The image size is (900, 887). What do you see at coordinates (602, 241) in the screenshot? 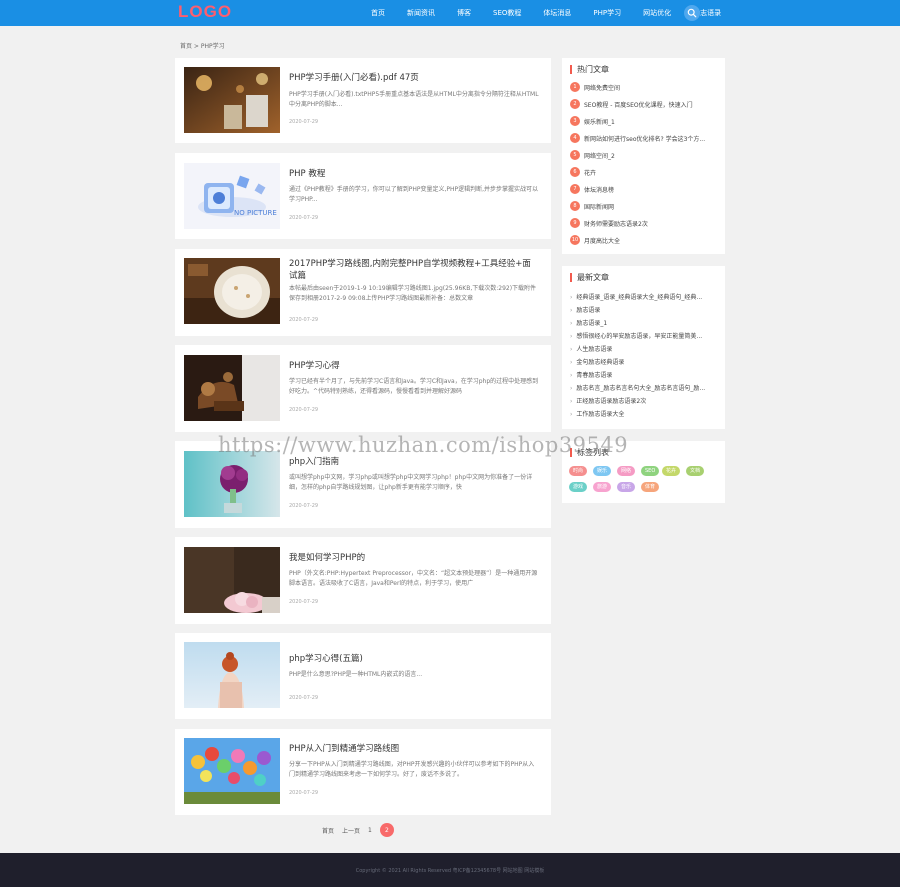
I see `hot-article-label: 月度高比大全` at bounding box center [602, 241].